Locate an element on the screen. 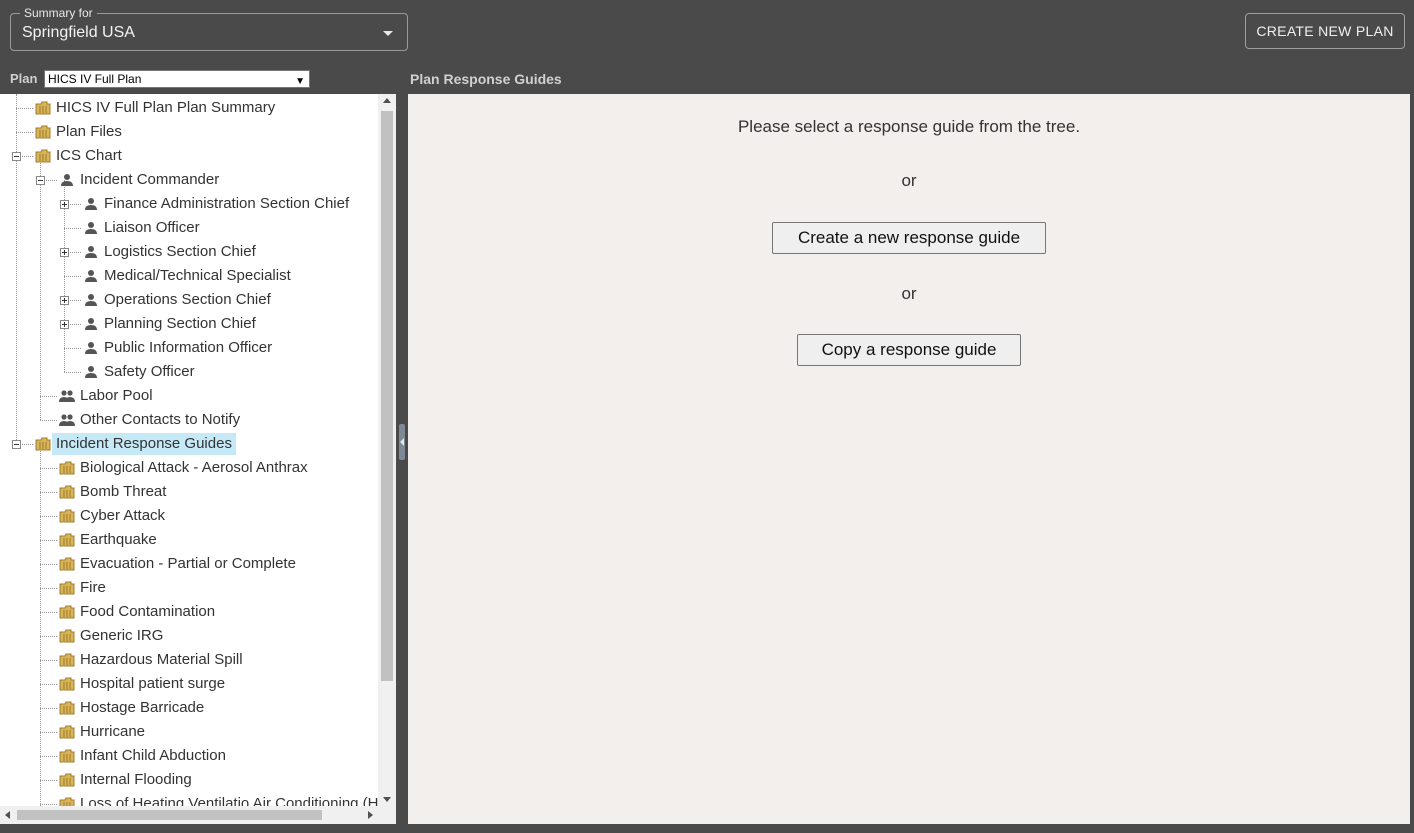 This screenshot has width=1414, height=833. tree-node: Finance Administration Section Chief is located at coordinates (218, 204).